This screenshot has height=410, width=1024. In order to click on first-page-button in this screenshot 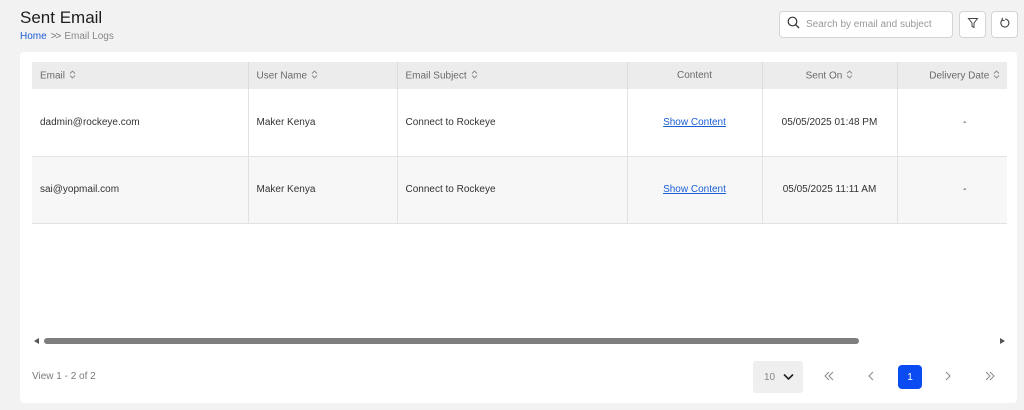, I will do `click(829, 377)`.